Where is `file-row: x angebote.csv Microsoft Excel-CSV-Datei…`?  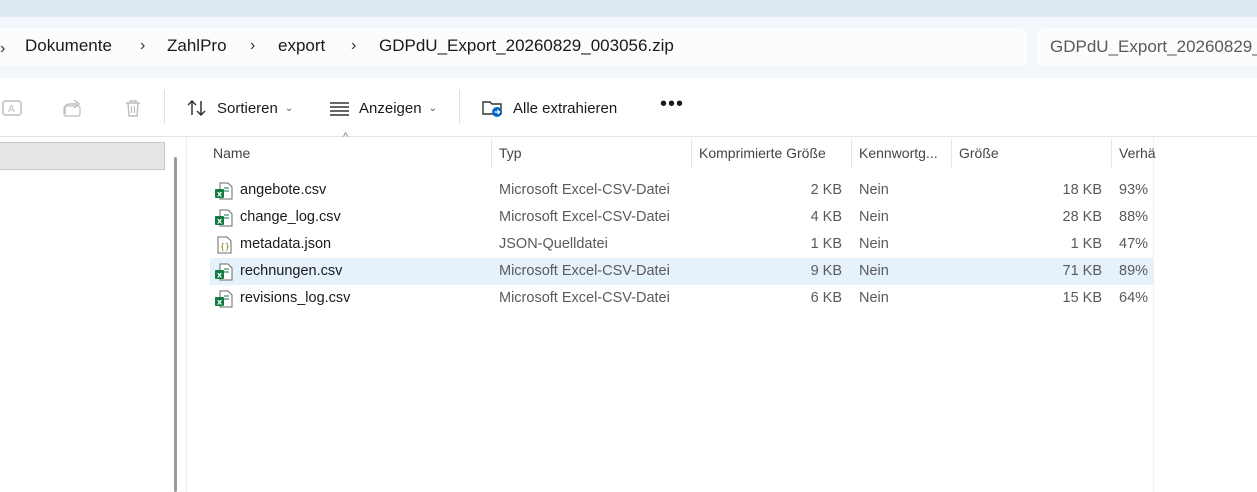
file-row: x angebote.csv Microsoft Excel-CSV-Datei… is located at coordinates (681, 190).